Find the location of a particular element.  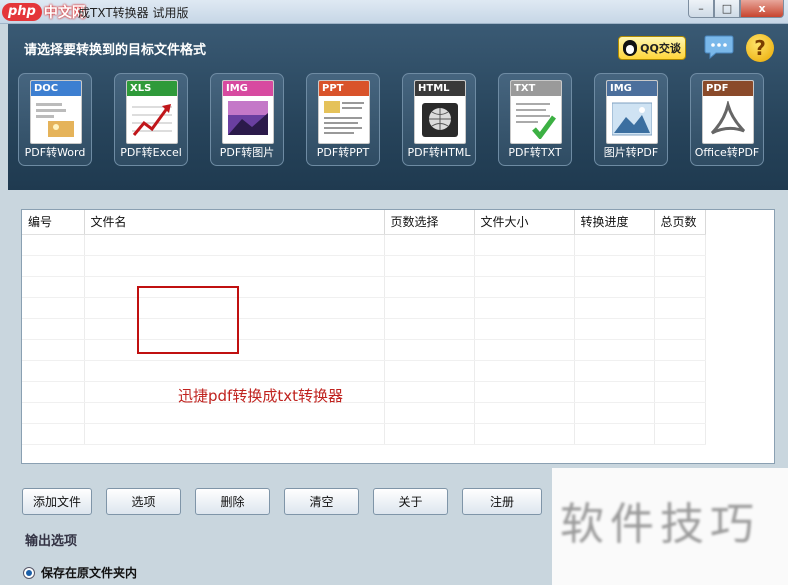

tool-label: PDF转图片 is located at coordinates (247, 152).